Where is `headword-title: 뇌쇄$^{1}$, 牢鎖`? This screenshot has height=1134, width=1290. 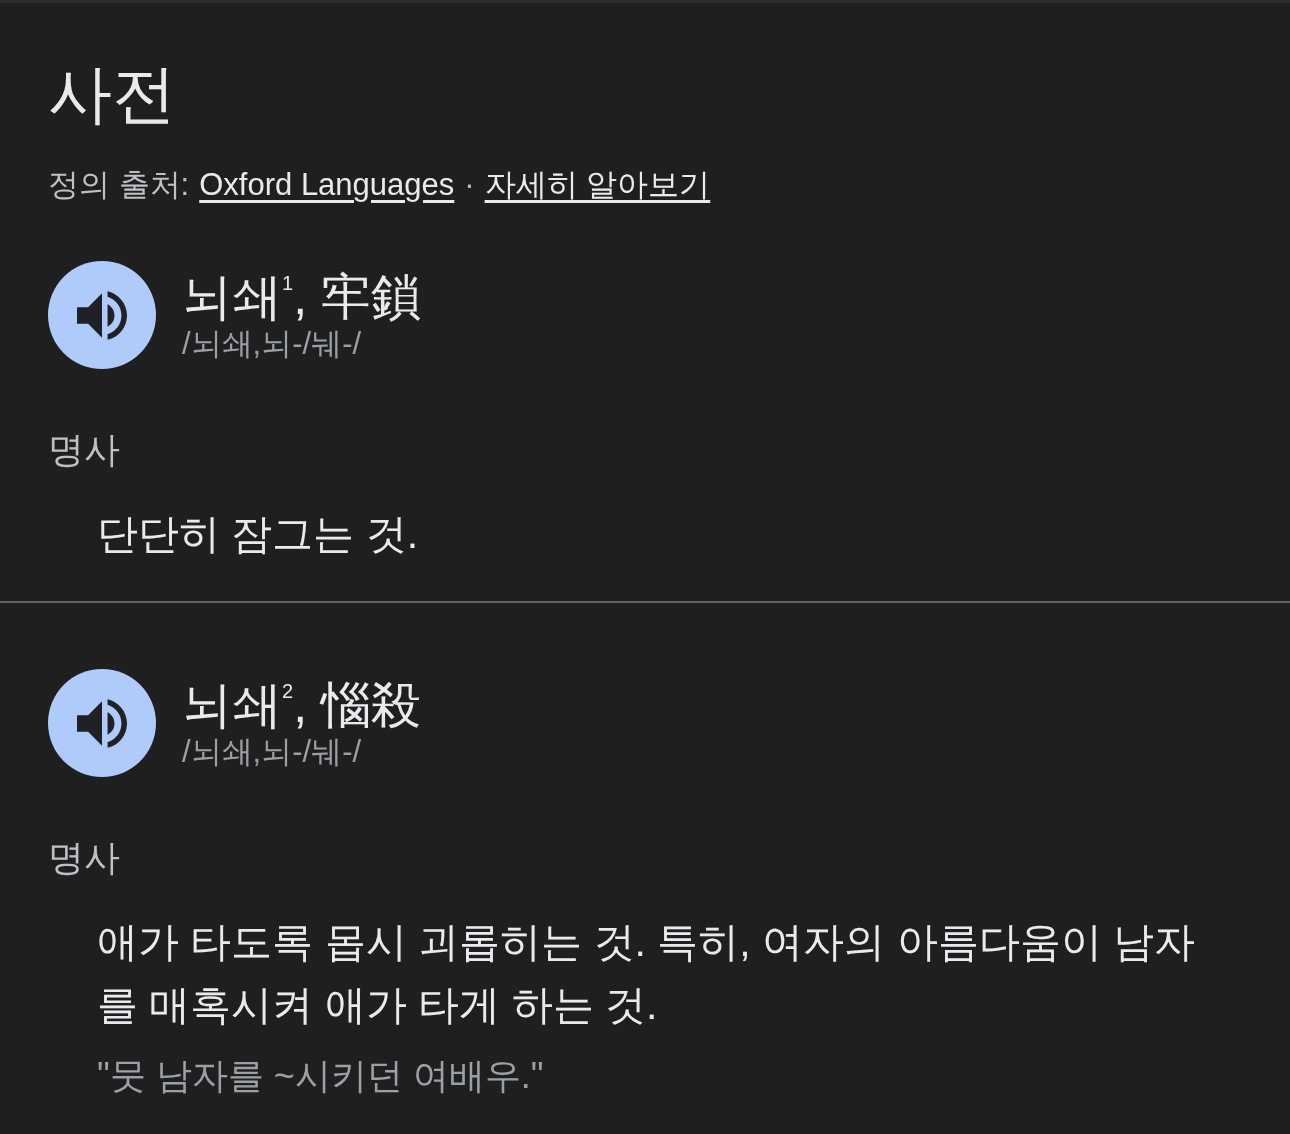 headword-title: 뇌쇄$^{1}$, 牢鎖 is located at coordinates (301, 297).